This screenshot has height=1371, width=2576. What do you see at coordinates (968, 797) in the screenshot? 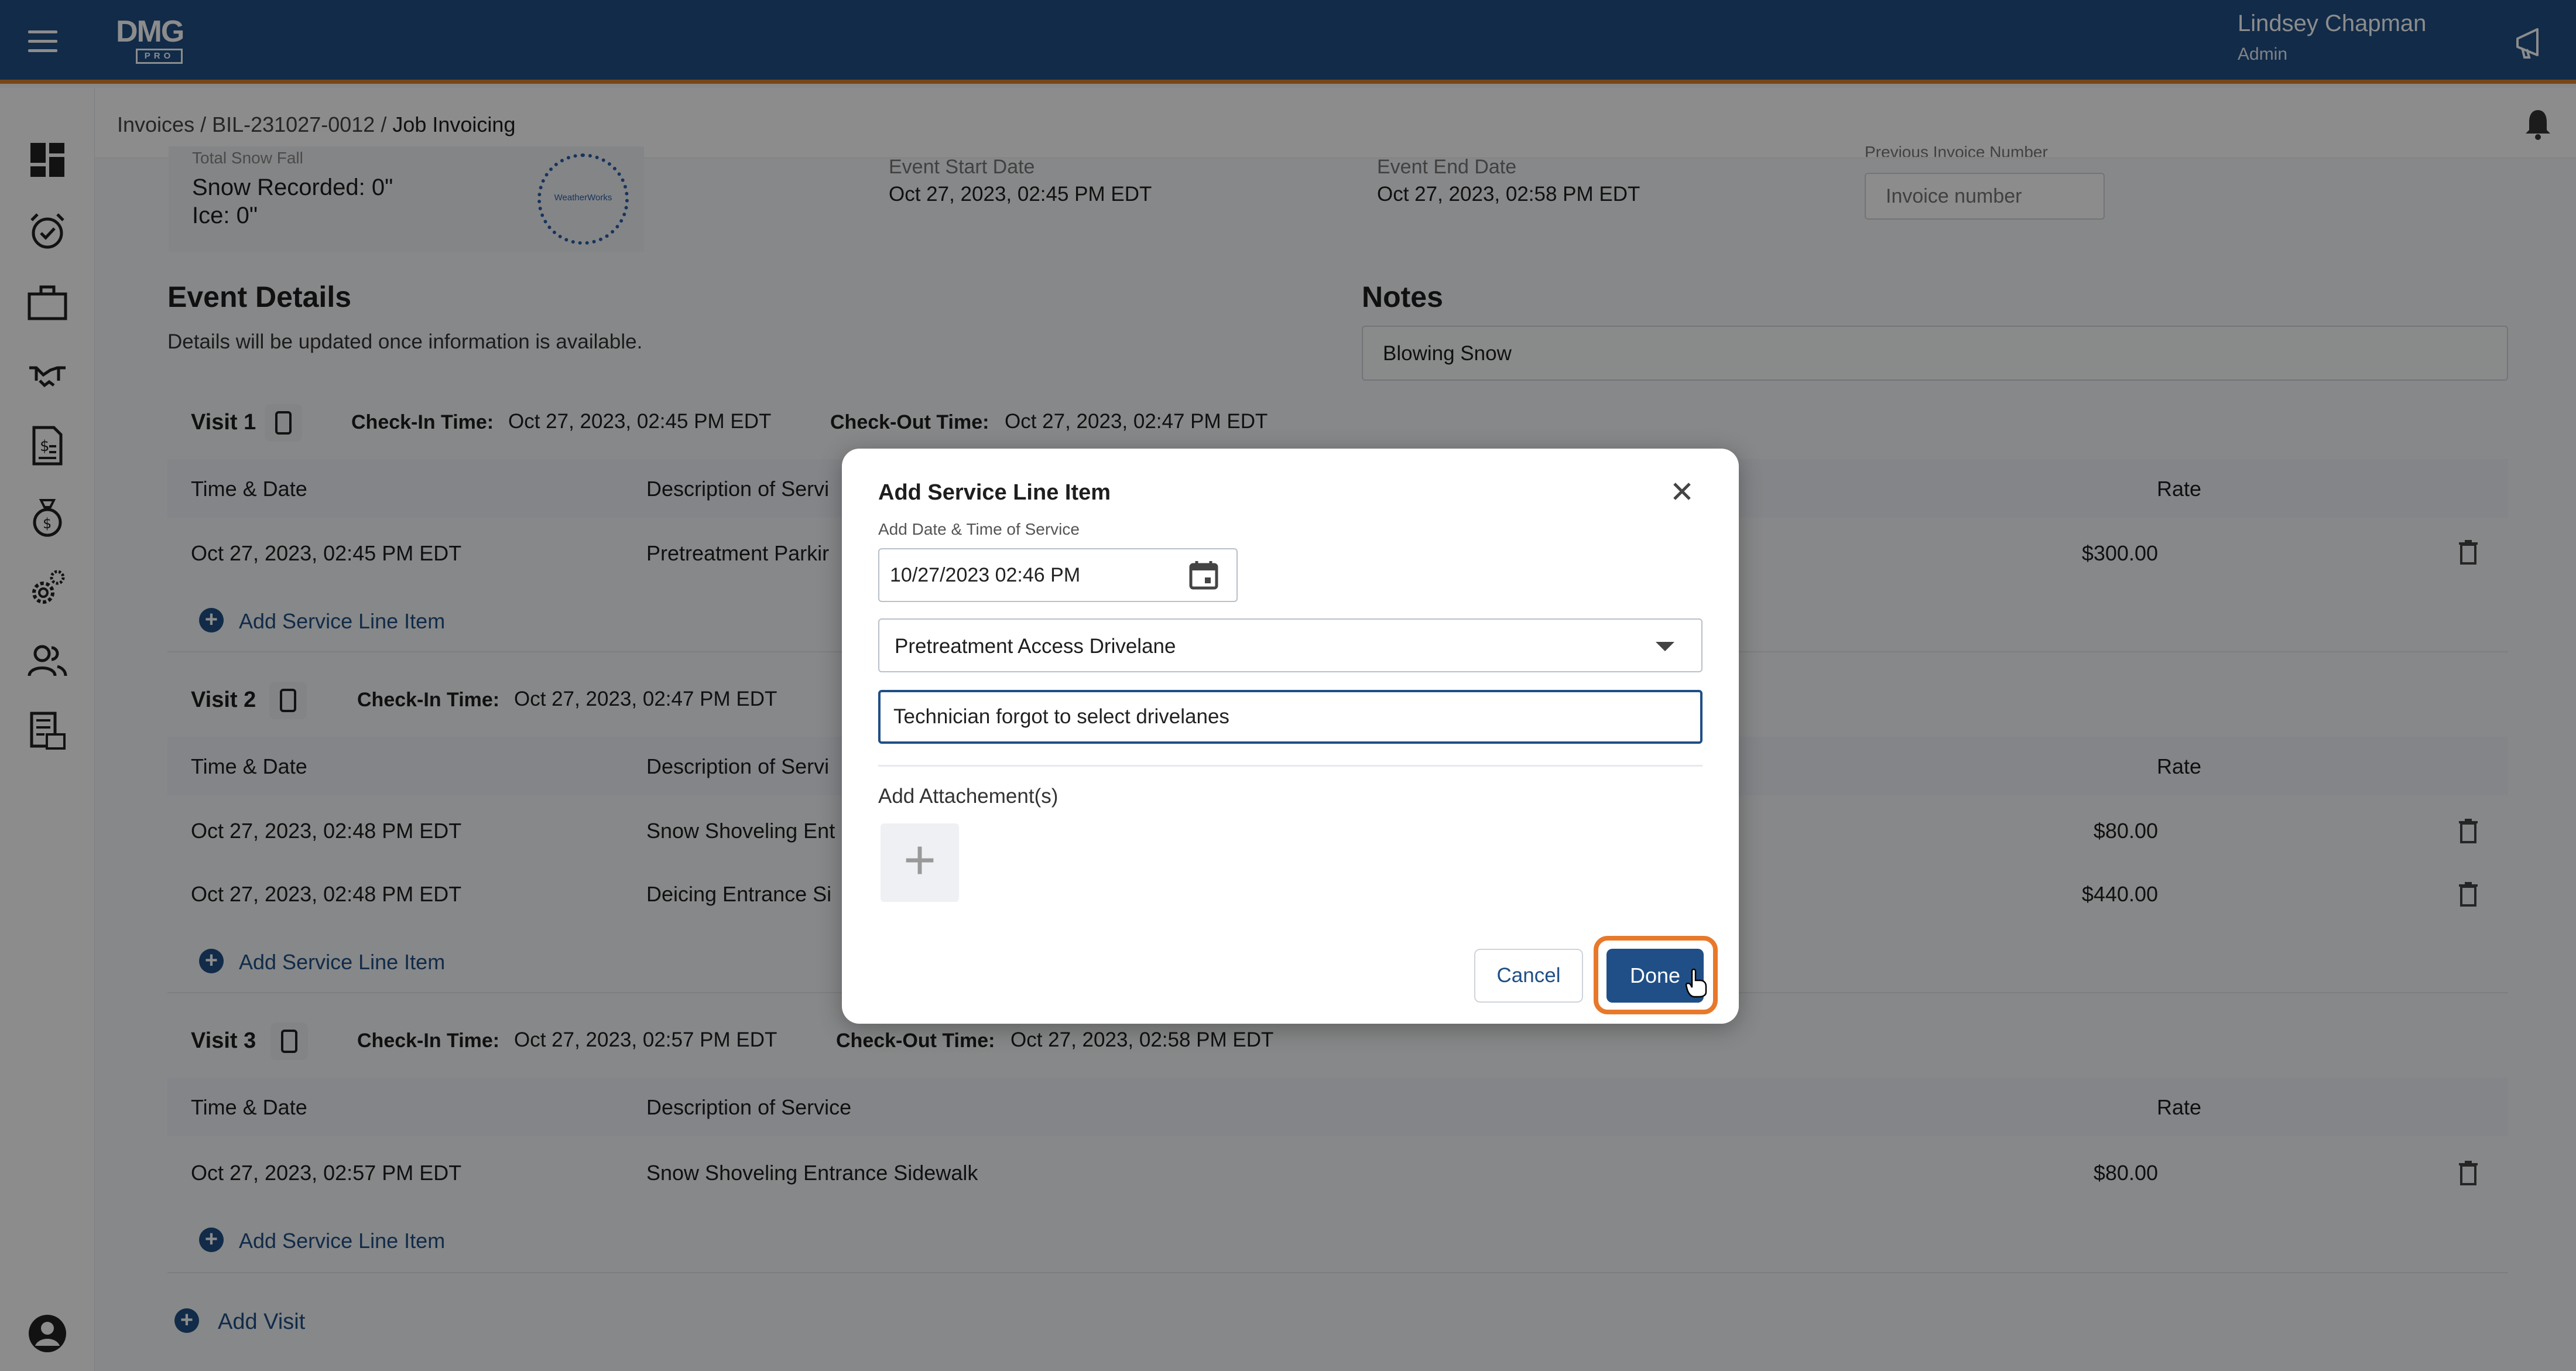
I see `attachments-label: Add Attachement(s)` at bounding box center [968, 797].